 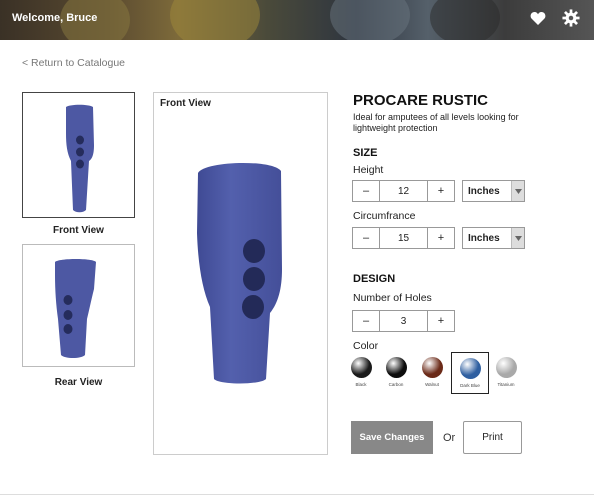 I want to click on product-render, so click(x=239, y=273).